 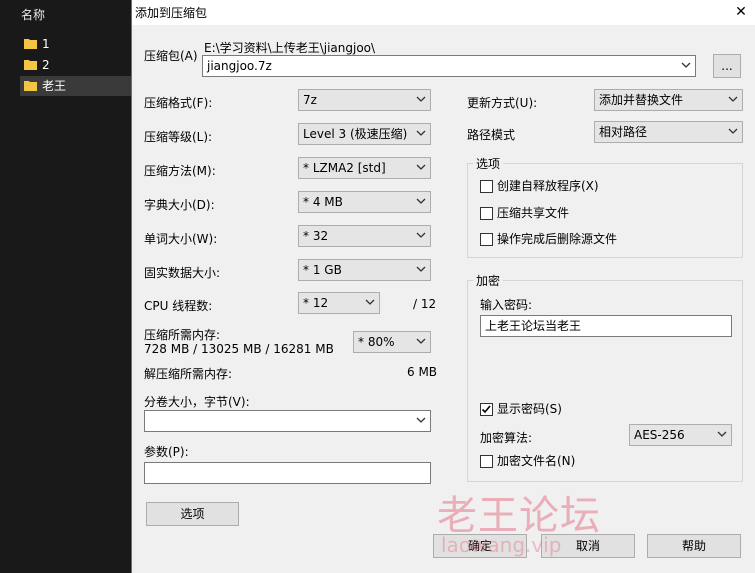 What do you see at coordinates (179, 205) in the screenshot?
I see `dictionary-label: 字典大小(D):` at bounding box center [179, 205].